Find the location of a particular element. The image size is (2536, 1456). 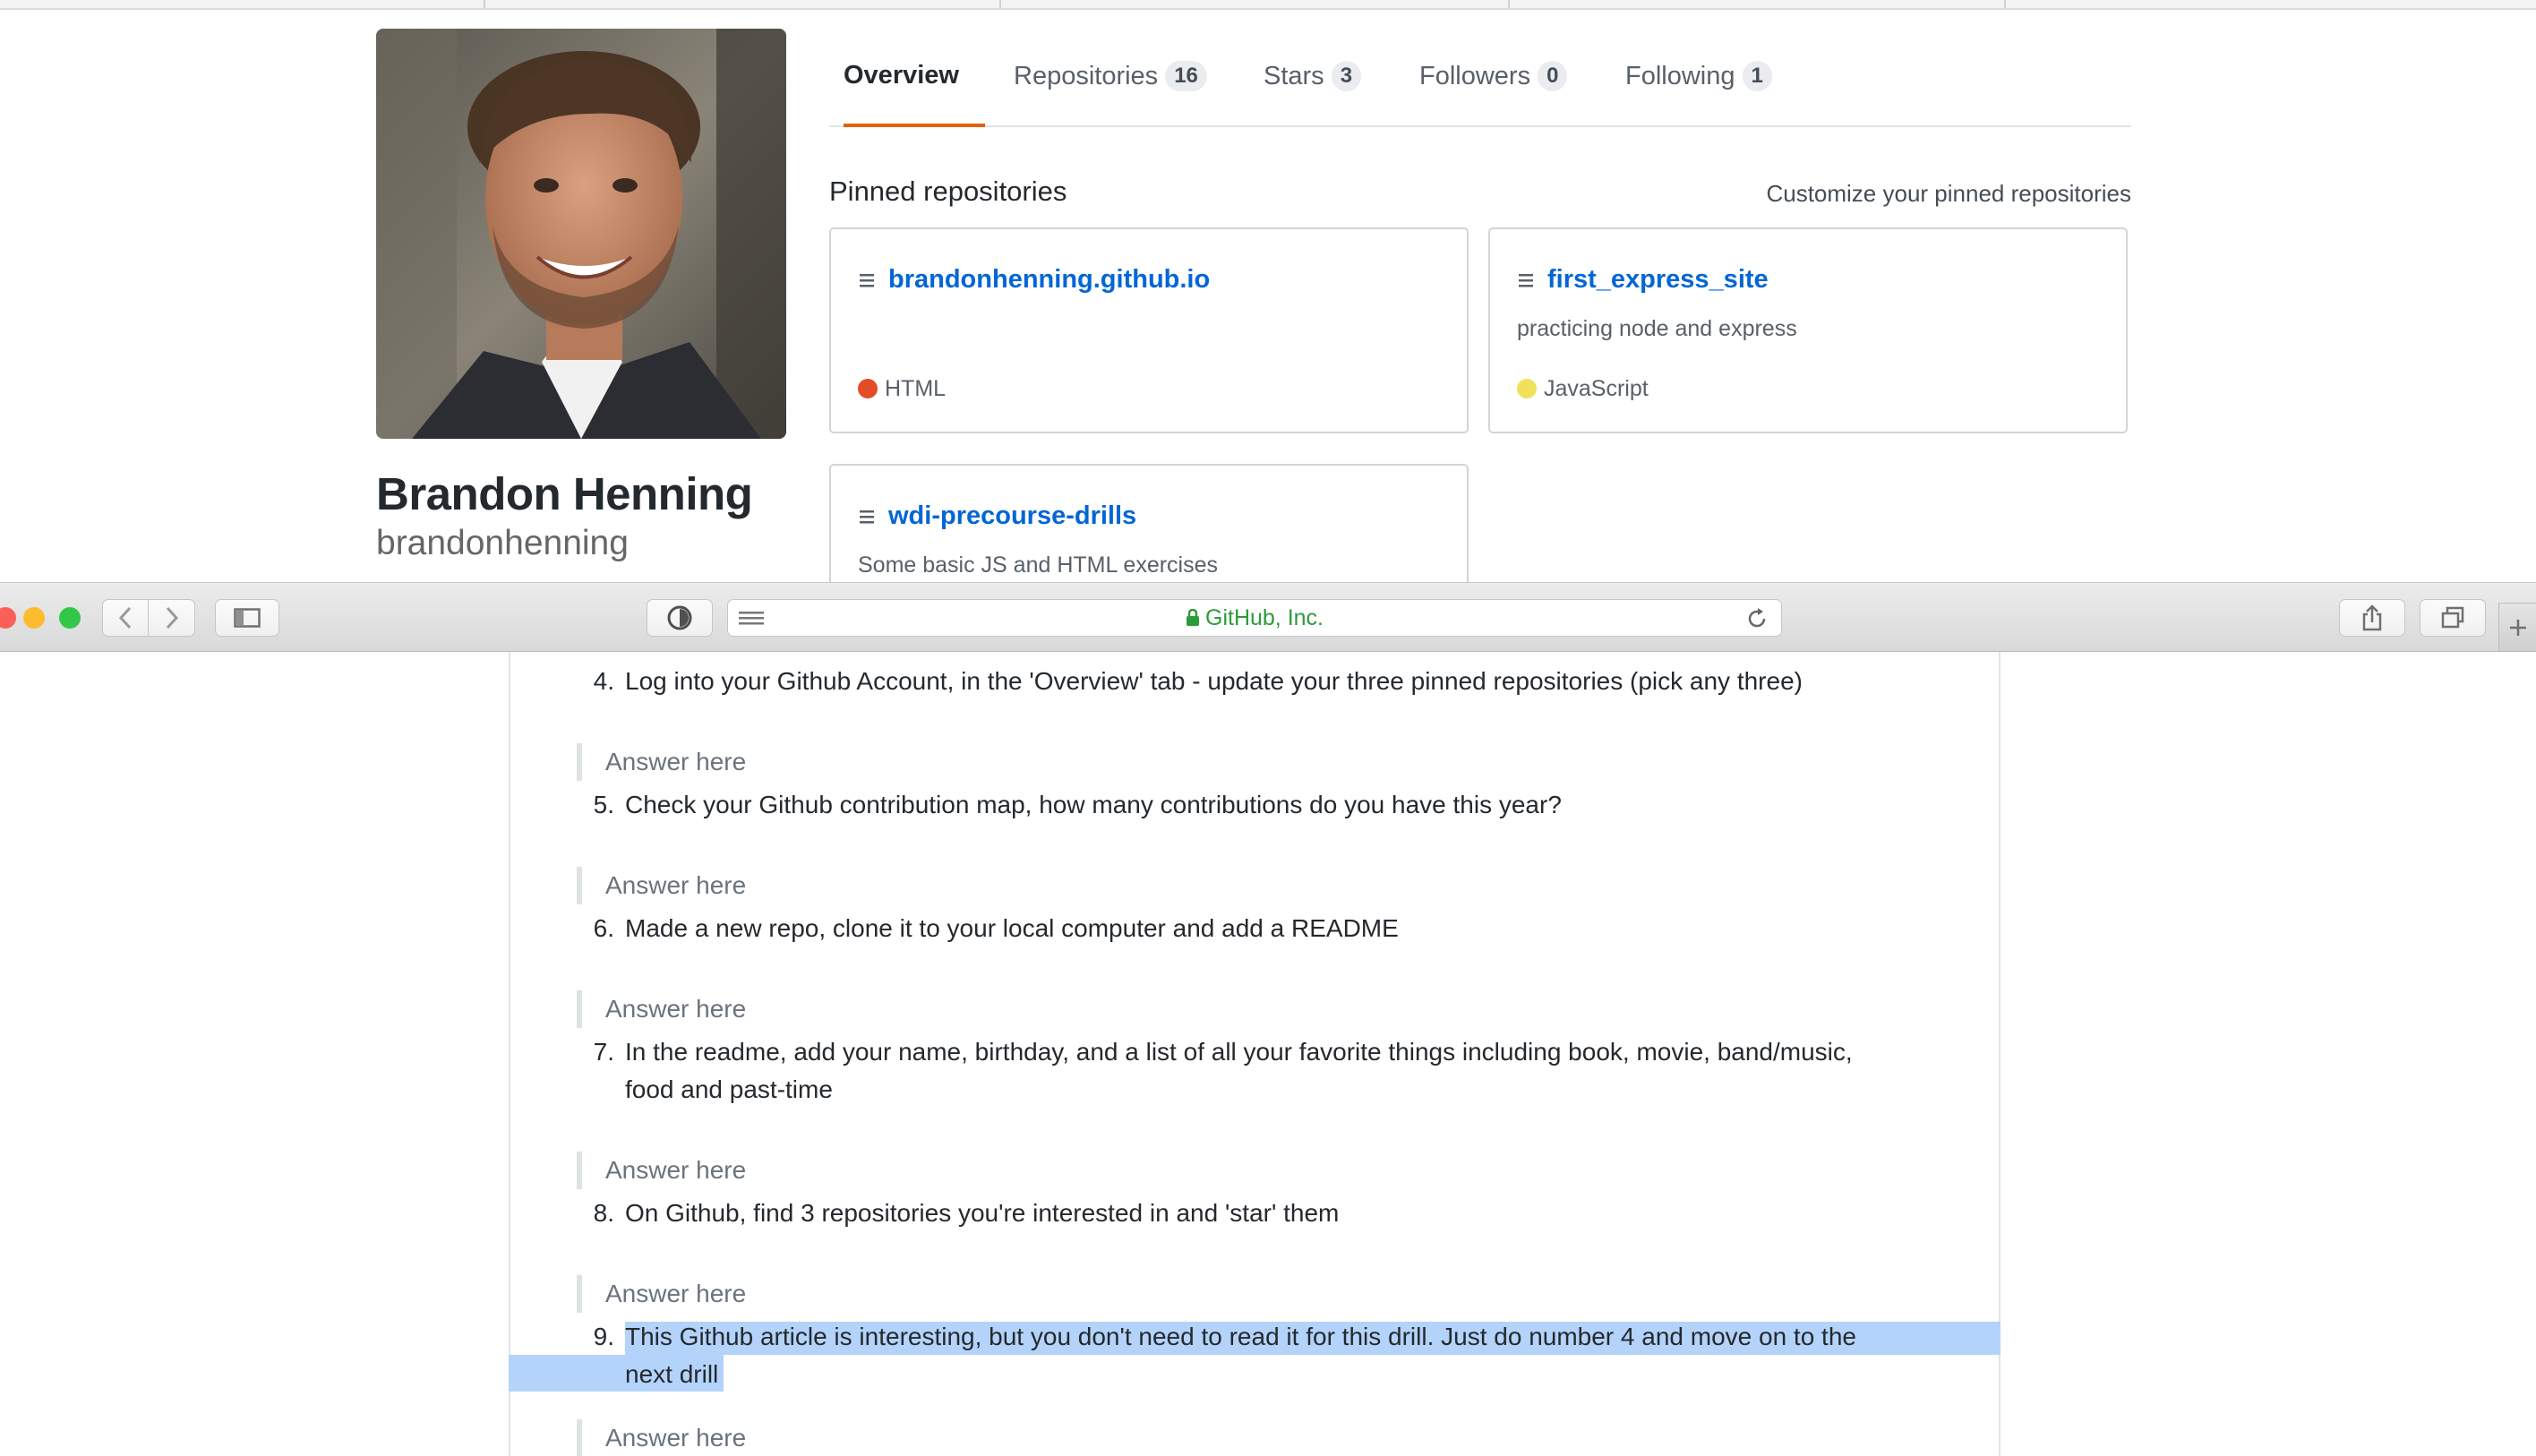

repo-title-row: brandonhenning.github.io is located at coordinates (1034, 280).